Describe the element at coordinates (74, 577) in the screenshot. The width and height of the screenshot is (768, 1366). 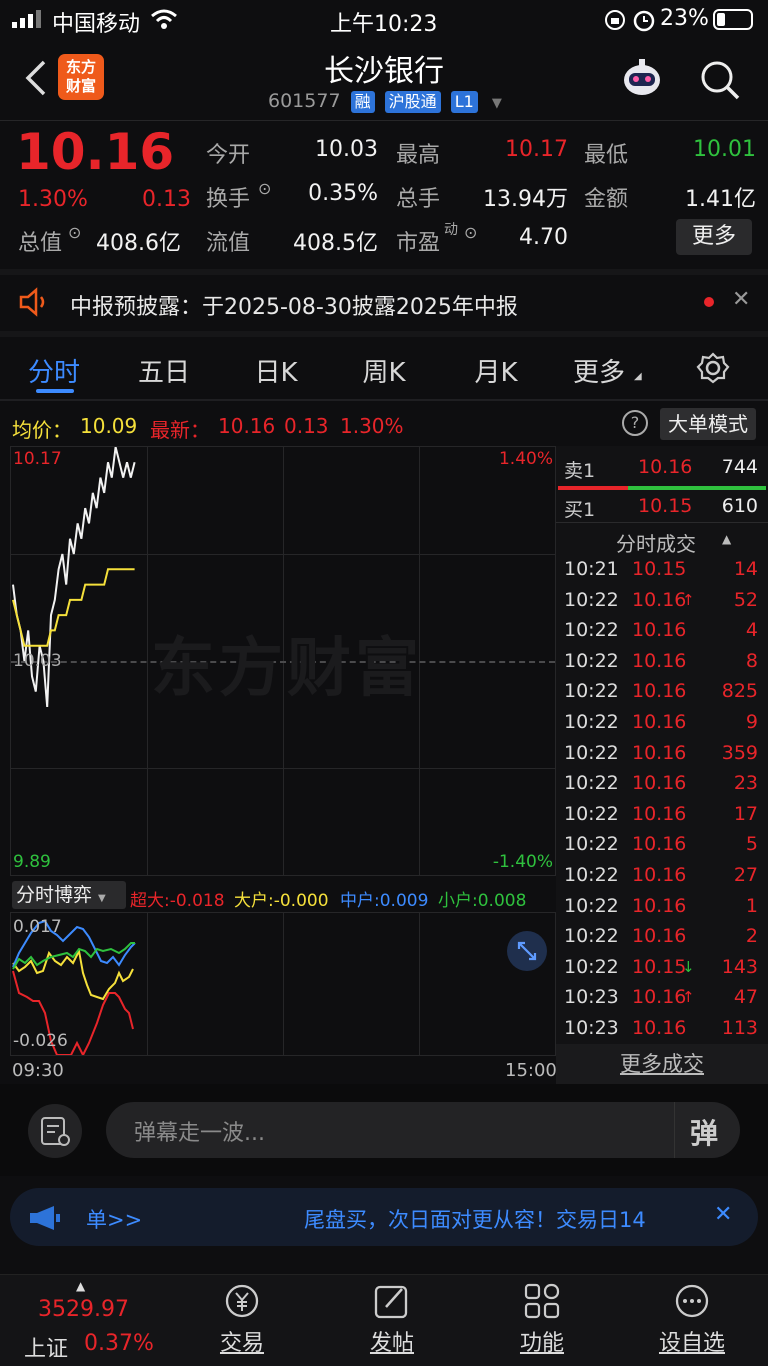
I see `price-lines` at that location.